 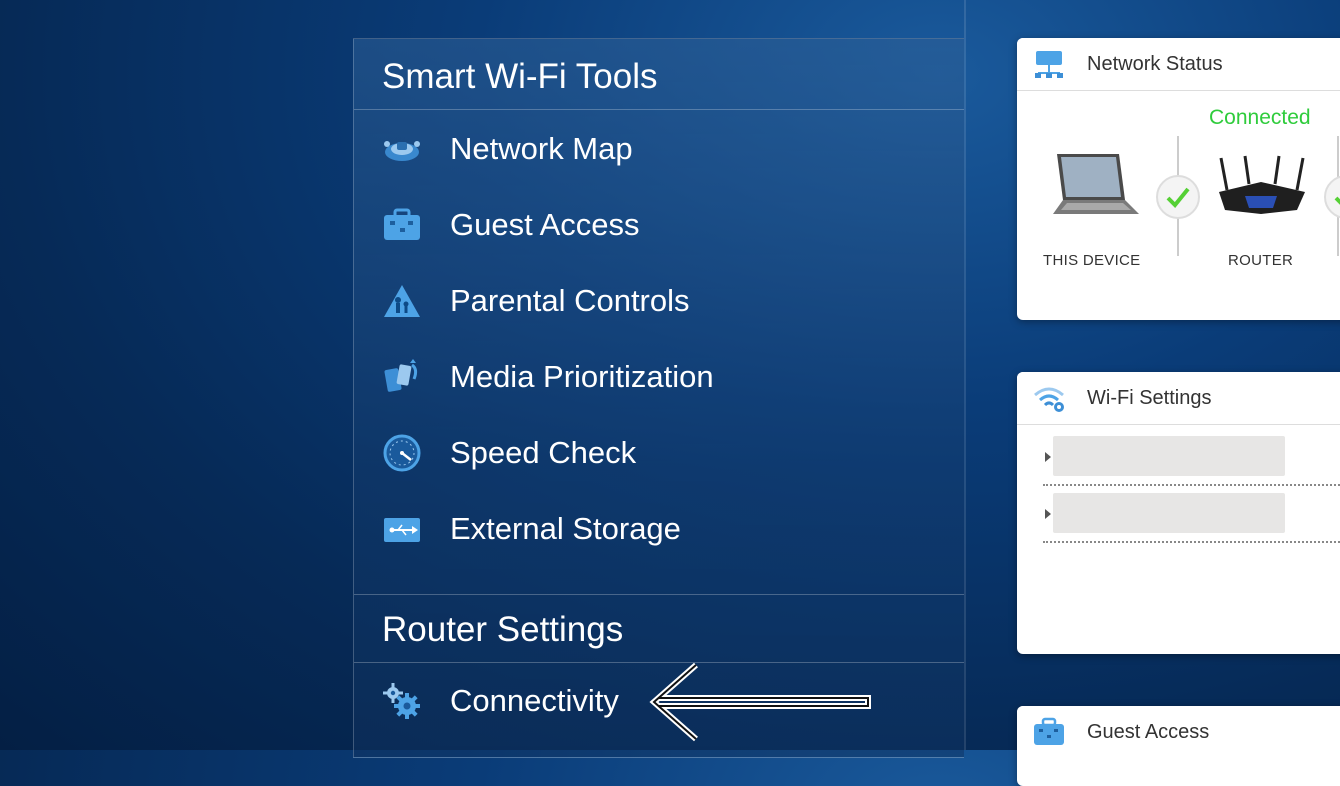 What do you see at coordinates (402, 529) in the screenshot?
I see `external-storage-icon` at bounding box center [402, 529].